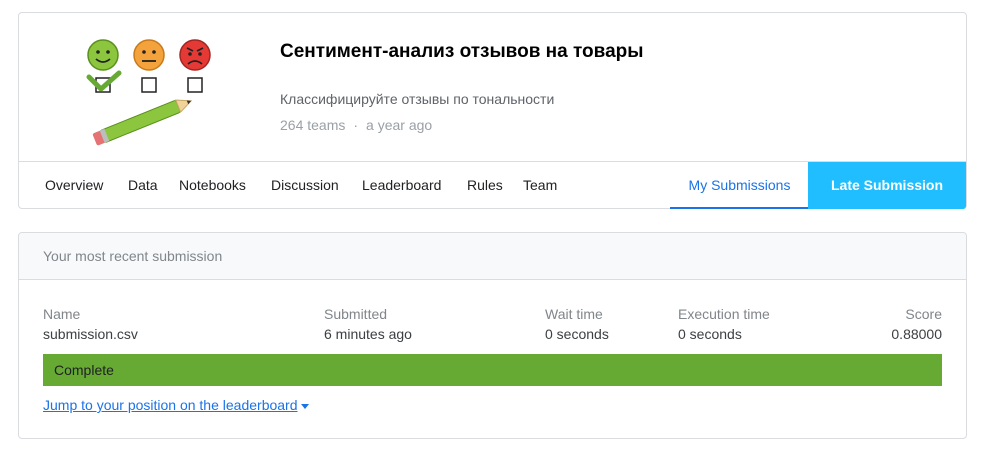  What do you see at coordinates (887, 185) in the screenshot?
I see `late-submission-button: Late Submission` at bounding box center [887, 185].